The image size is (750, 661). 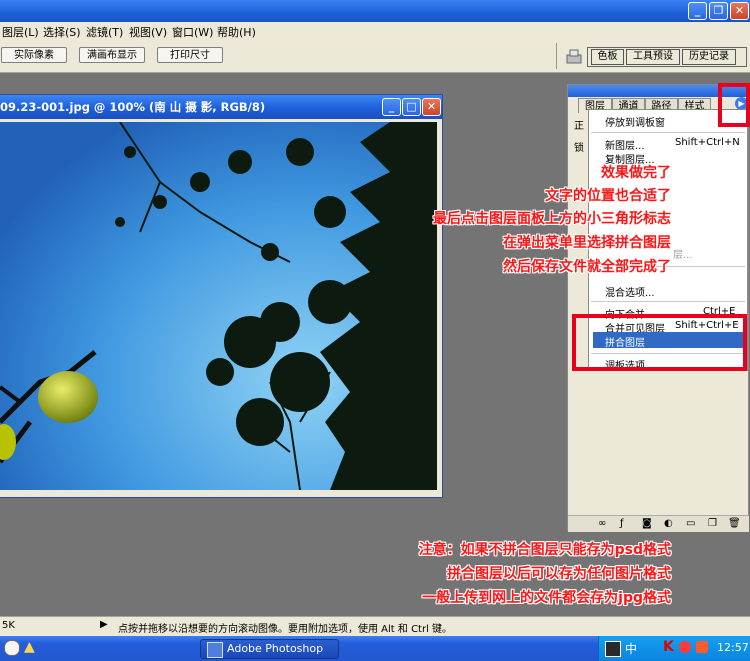 What do you see at coordinates (622, 523) in the screenshot?
I see `add-style-icon: ƒ` at bounding box center [622, 523].